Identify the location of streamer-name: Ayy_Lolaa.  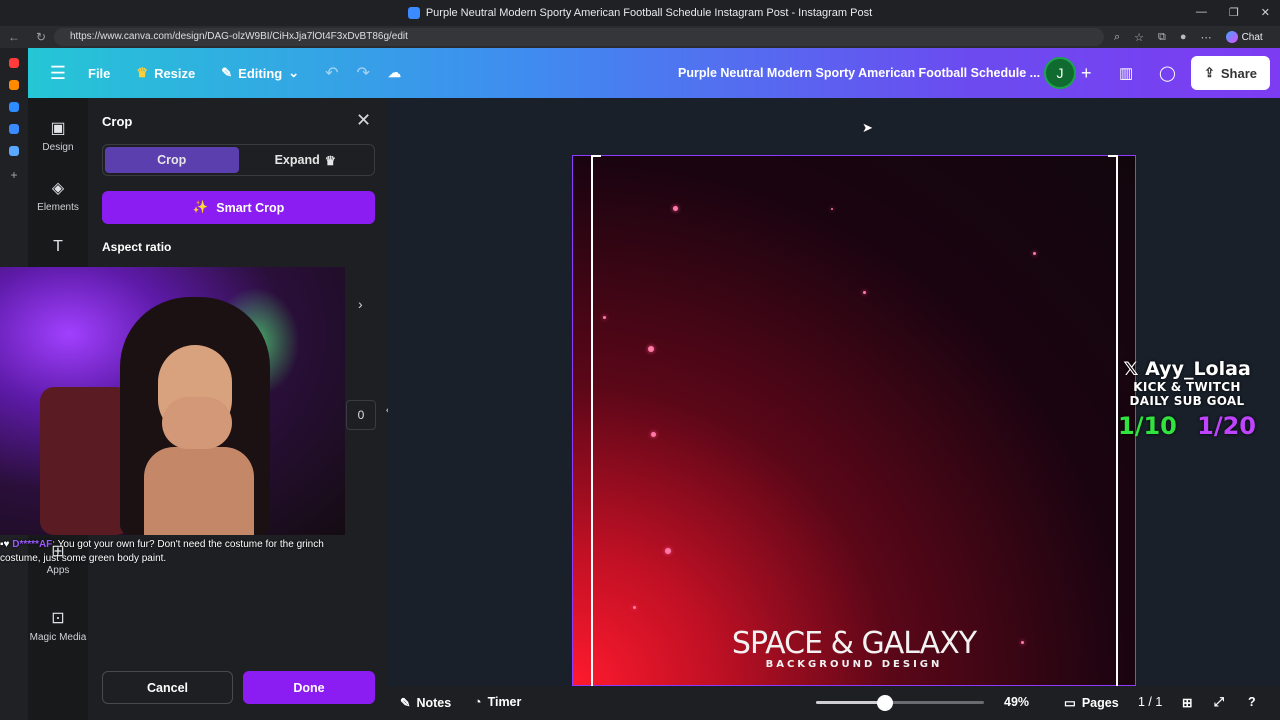
(1198, 369).